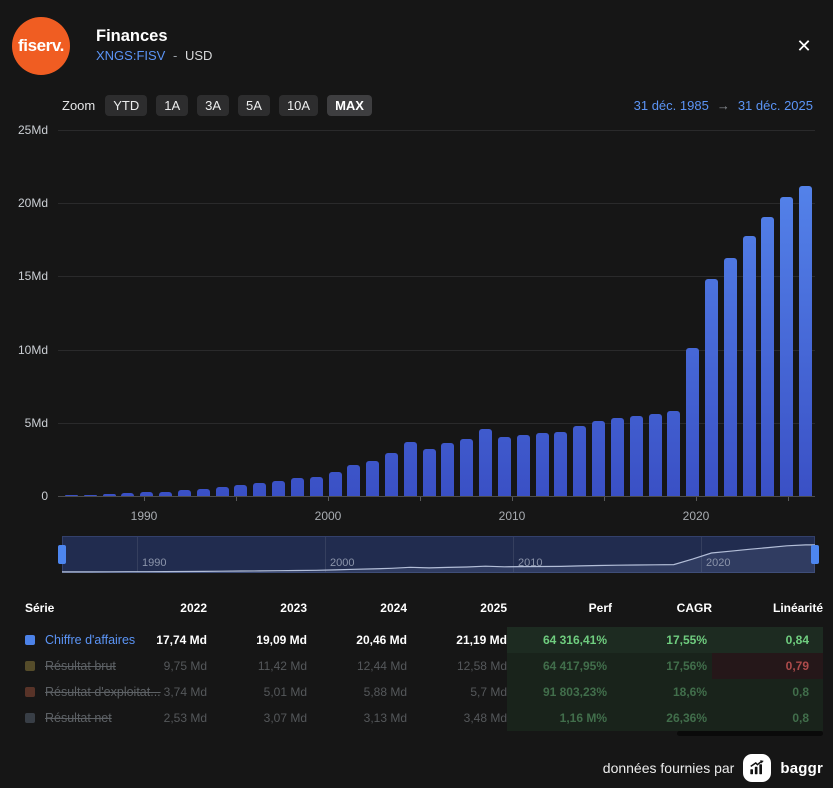 The image size is (833, 788). What do you see at coordinates (185, 692) in the screenshot?
I see `value-2022: 3,74 Md` at bounding box center [185, 692].